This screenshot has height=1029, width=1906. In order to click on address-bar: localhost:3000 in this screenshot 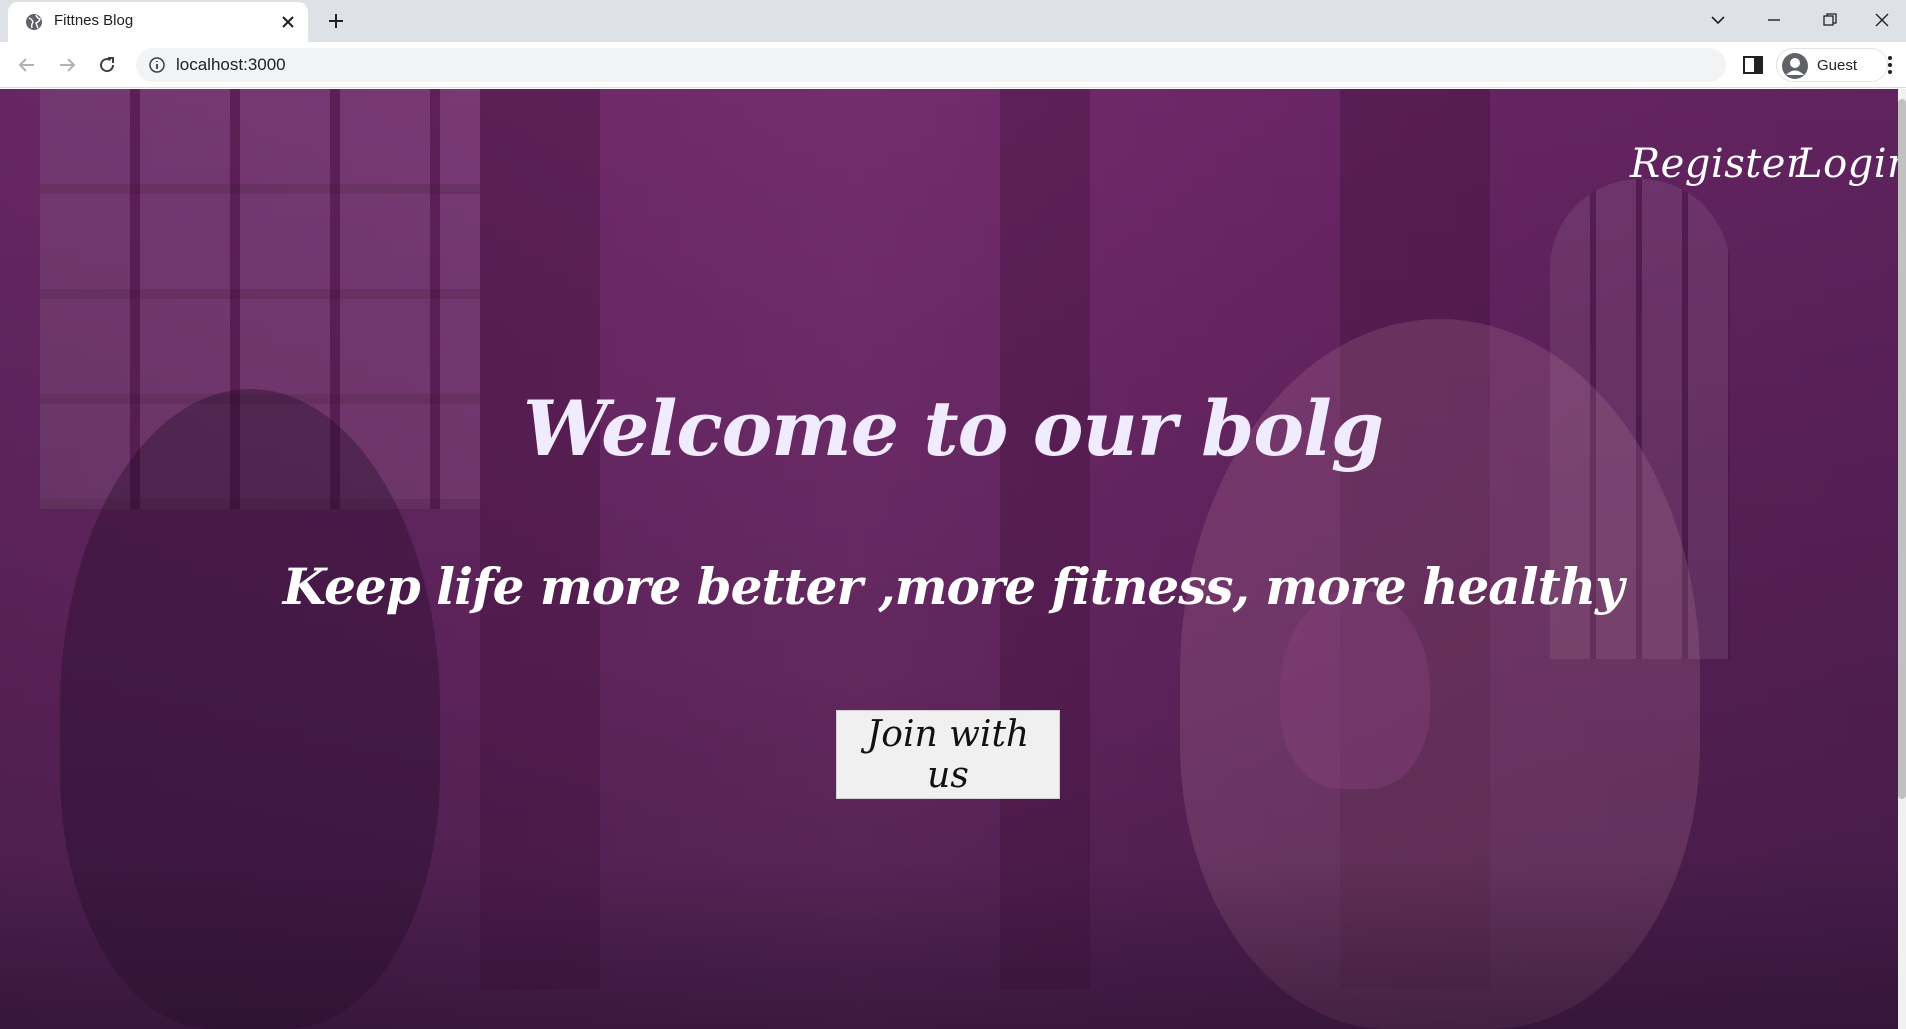, I will do `click(931, 65)`.